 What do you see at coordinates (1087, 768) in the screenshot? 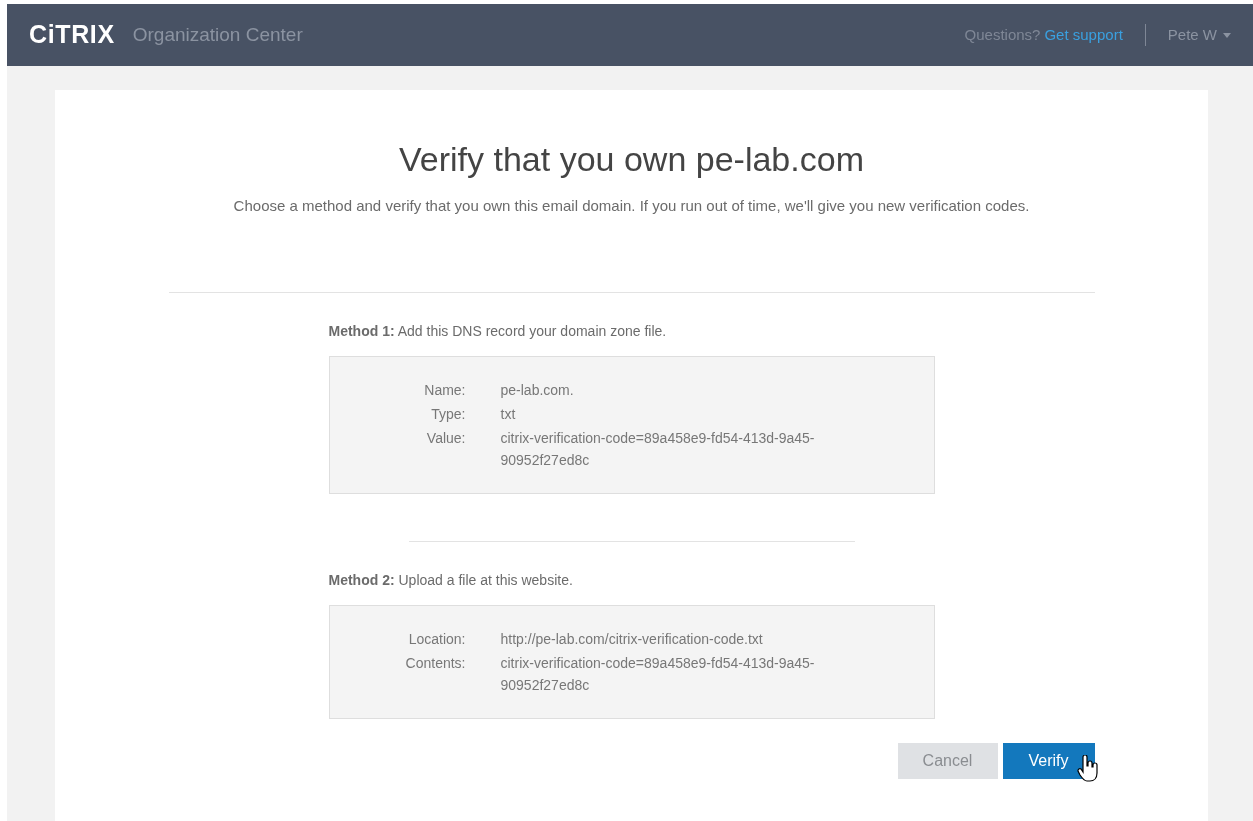
I see `hand-cursor-icon` at bounding box center [1087, 768].